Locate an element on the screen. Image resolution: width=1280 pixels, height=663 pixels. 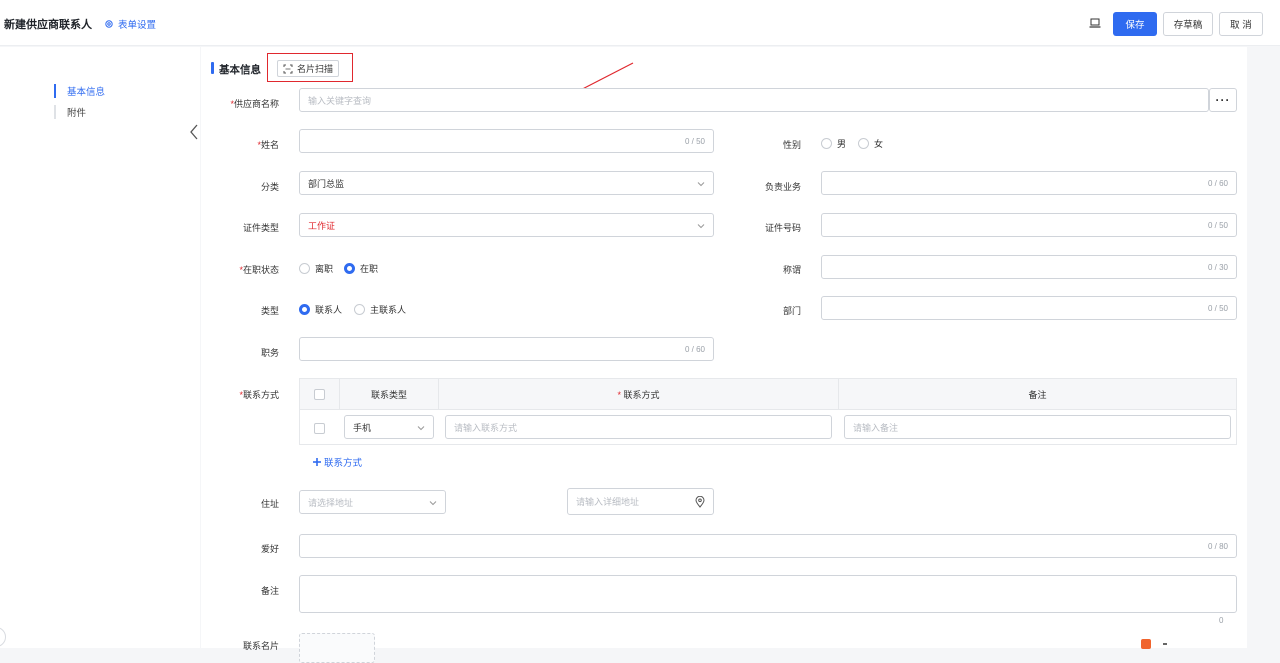
status-label: *在职状态 is located at coordinates (259, 270).